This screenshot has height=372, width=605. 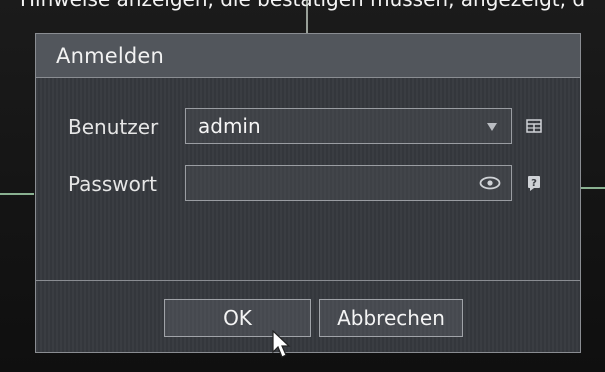 I want to click on password-input, so click(x=338, y=183).